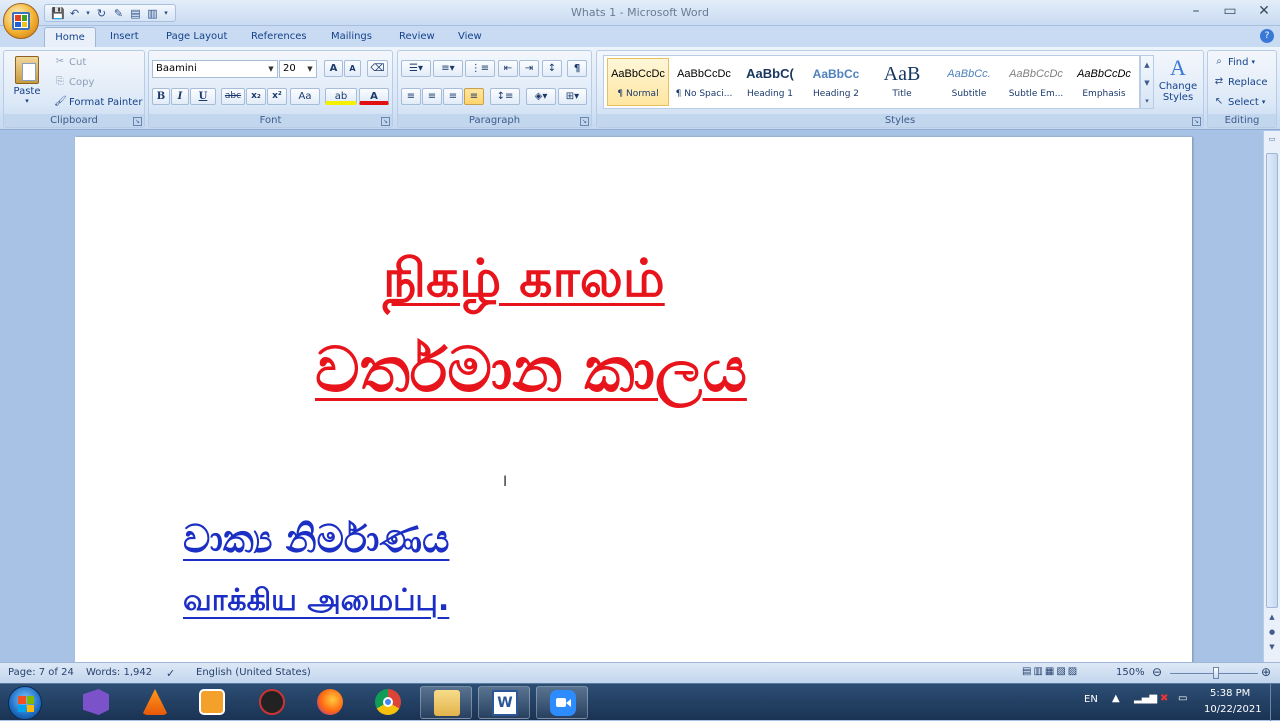  I want to click on increase-indent-icon: ⇥, so click(529, 68).